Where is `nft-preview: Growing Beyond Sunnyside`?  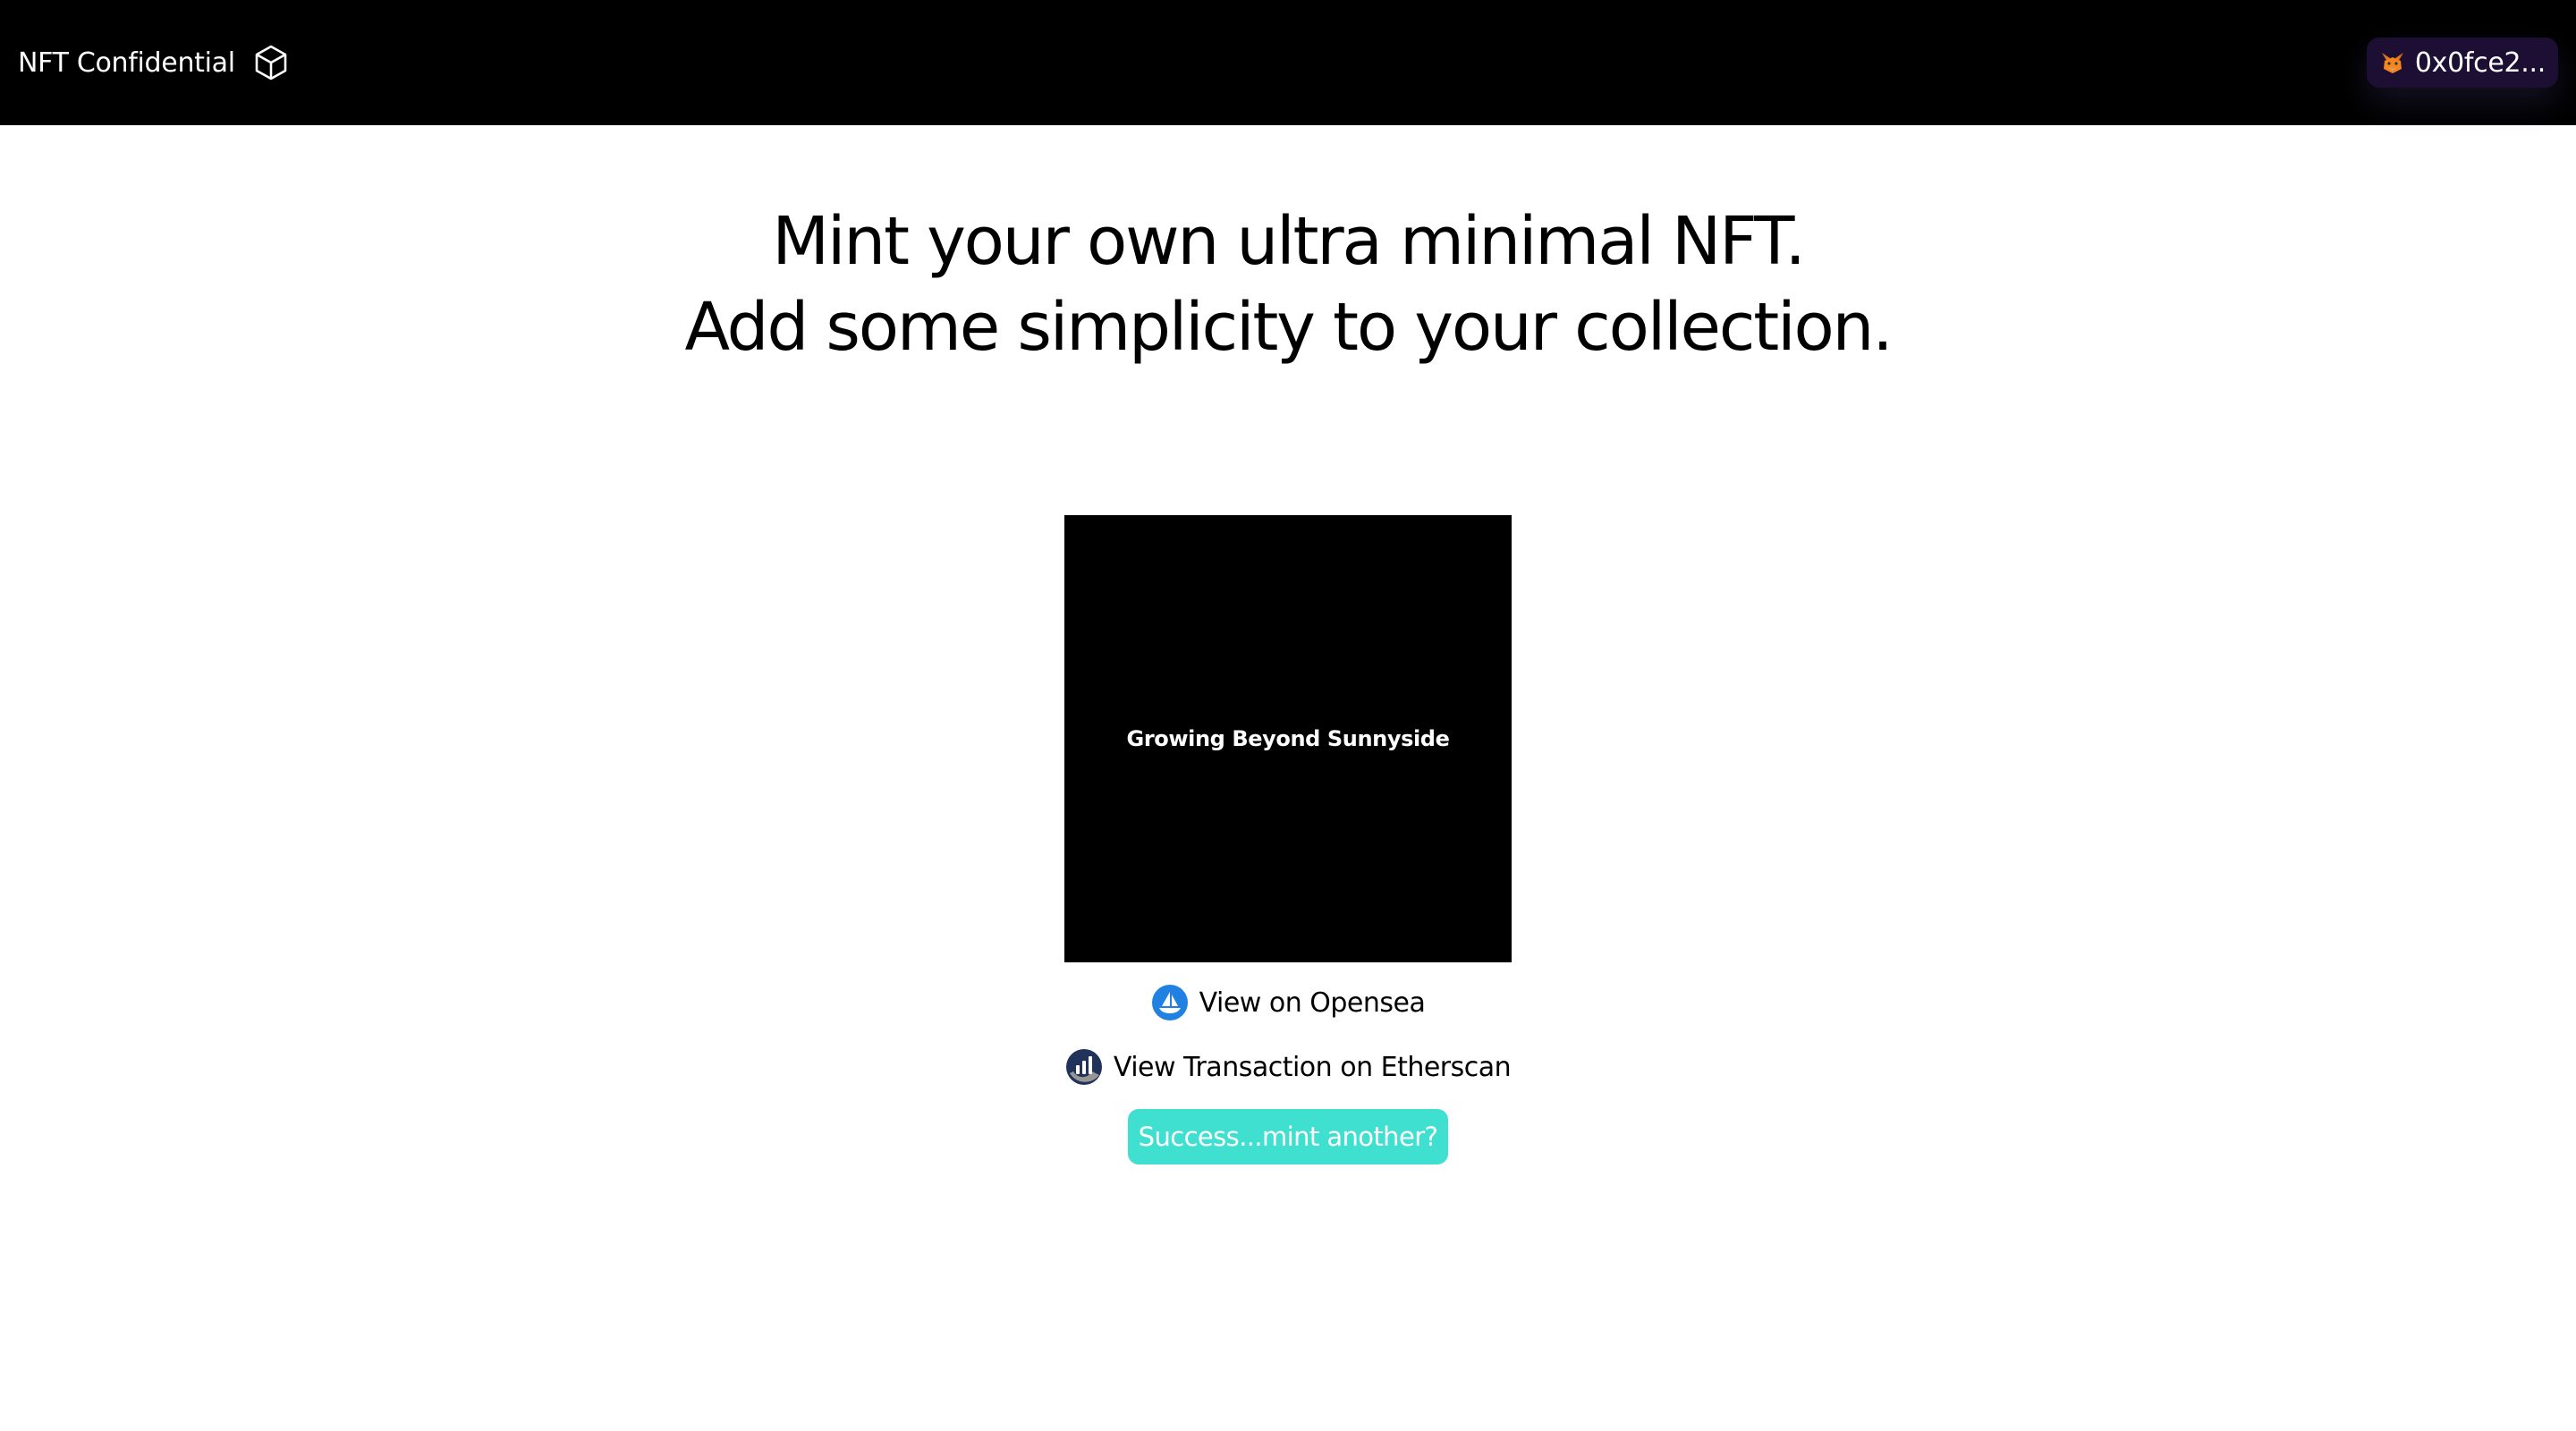 nft-preview: Growing Beyond Sunnyside is located at coordinates (1288, 738).